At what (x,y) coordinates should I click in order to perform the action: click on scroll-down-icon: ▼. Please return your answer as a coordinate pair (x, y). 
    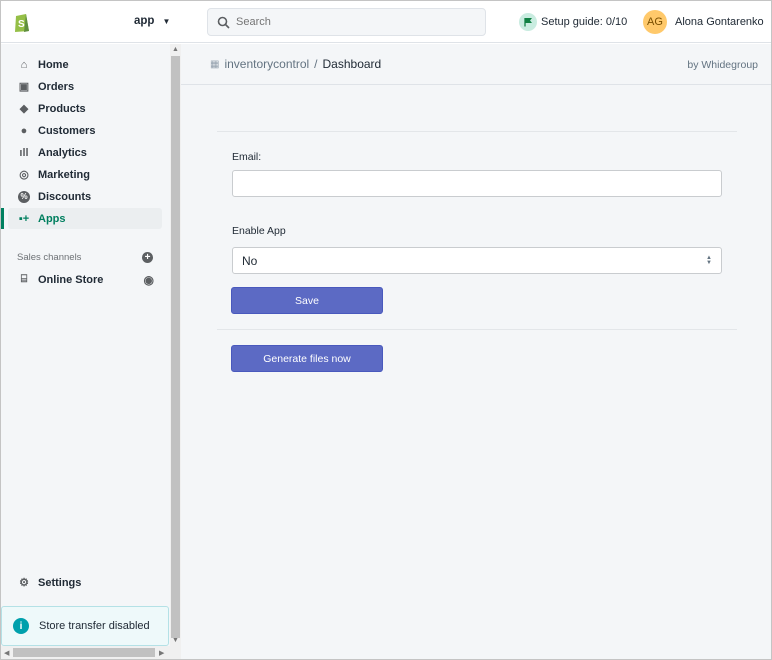
    Looking at the image, I should click on (175, 640).